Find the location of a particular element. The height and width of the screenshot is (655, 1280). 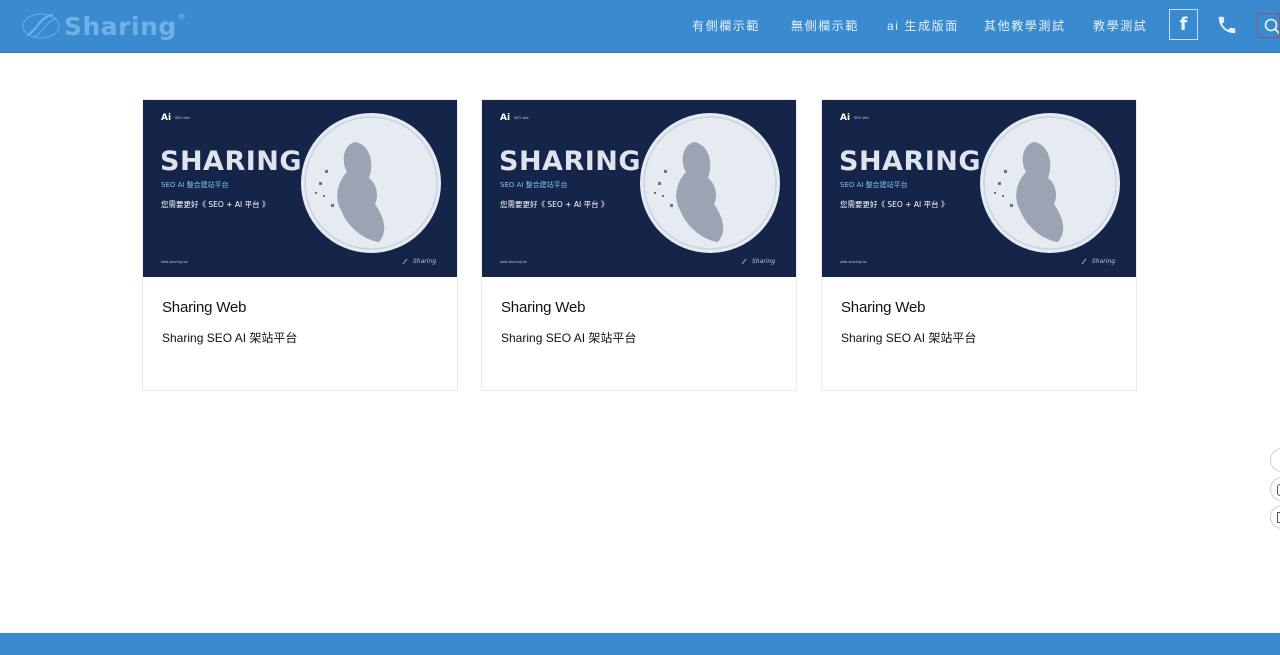

phone-button is located at coordinates (1227, 25).